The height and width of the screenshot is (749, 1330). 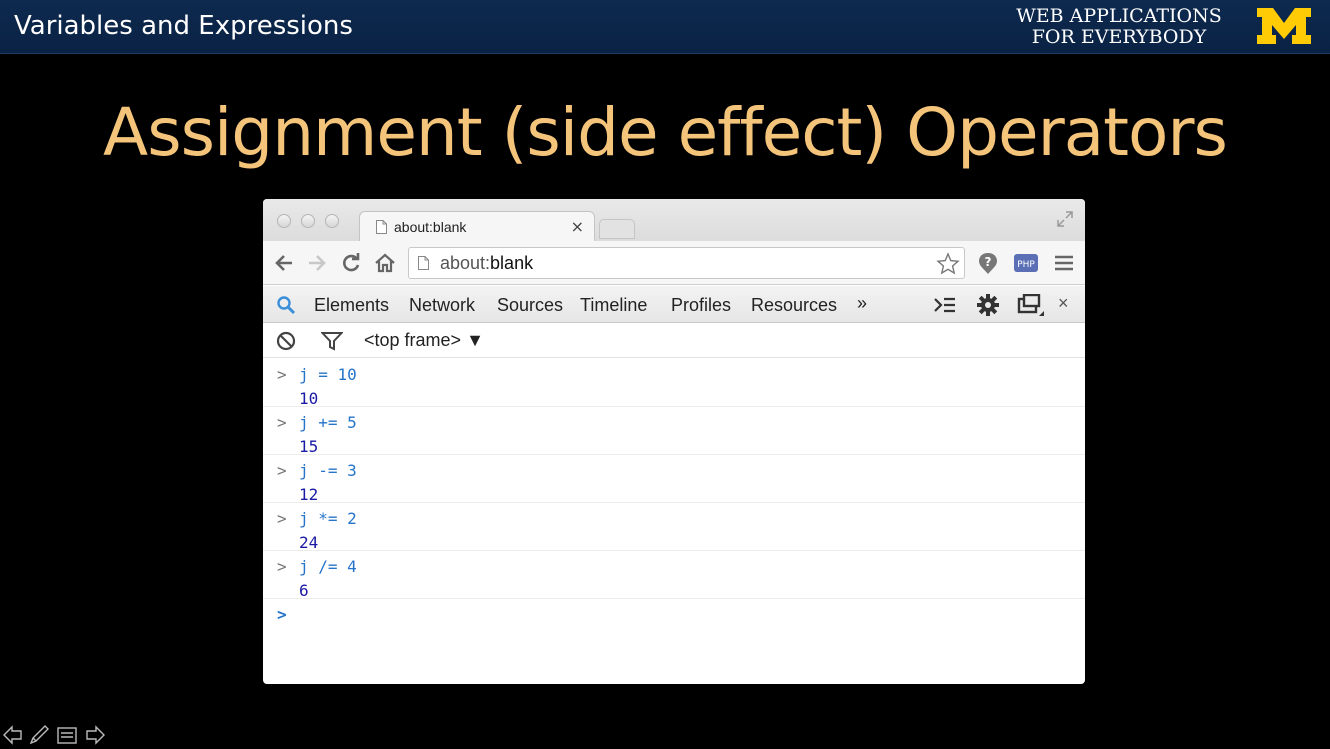 What do you see at coordinates (54, 735) in the screenshot?
I see `slide-nav-controls` at bounding box center [54, 735].